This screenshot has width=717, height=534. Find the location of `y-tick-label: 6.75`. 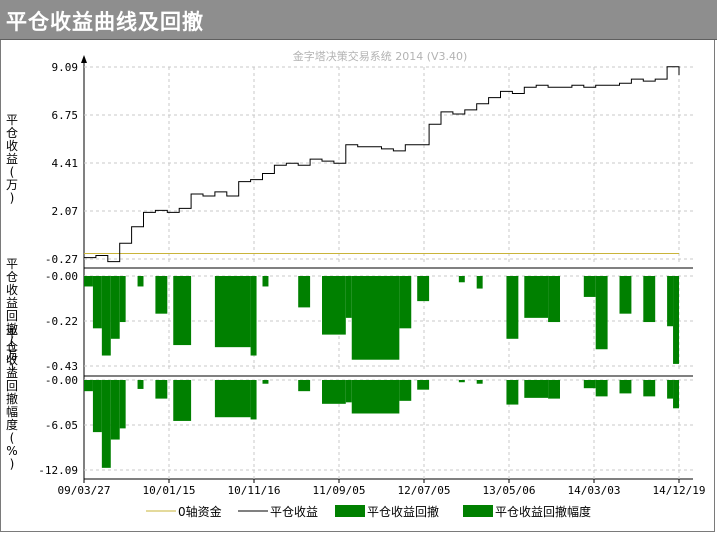

y-tick-label: 6.75 is located at coordinates (65, 115).